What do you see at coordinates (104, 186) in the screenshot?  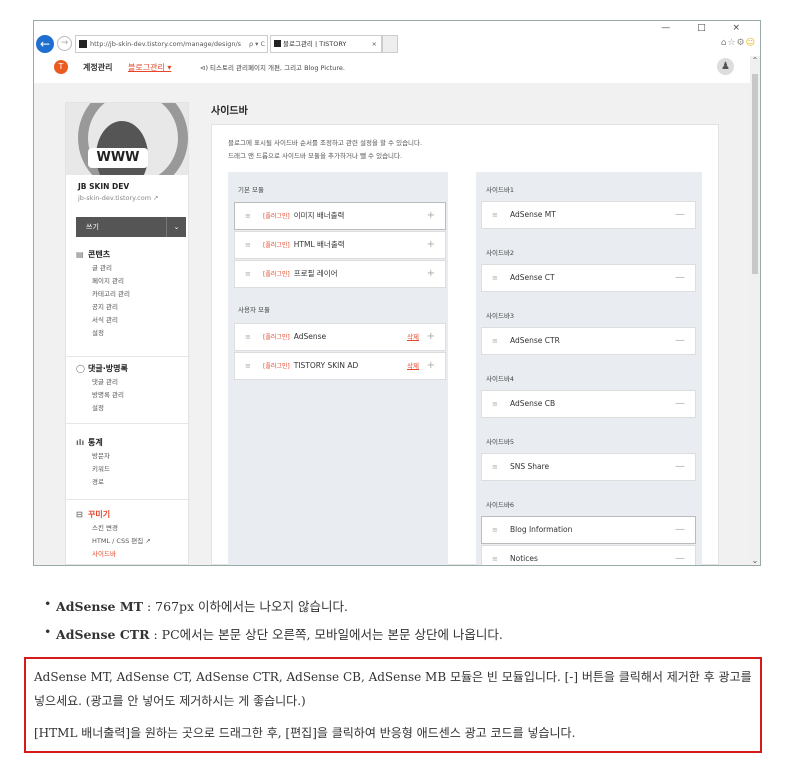 I see `blog-name: JB SKIN DEV` at bounding box center [104, 186].